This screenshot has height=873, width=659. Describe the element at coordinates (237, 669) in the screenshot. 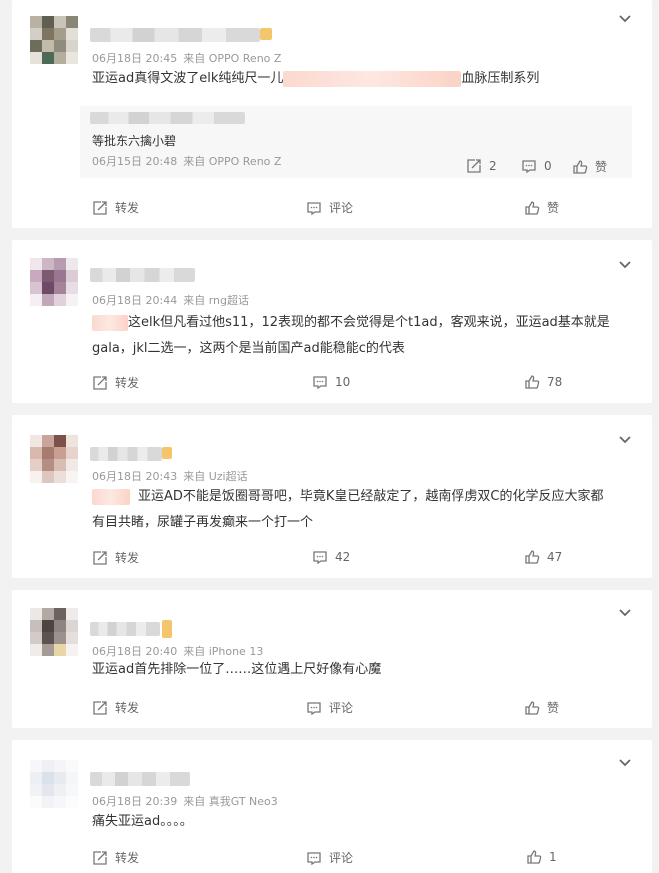

I see `comment-text: 亚运ad首先排除一位了……这位遇上尺好像有心魔` at that location.